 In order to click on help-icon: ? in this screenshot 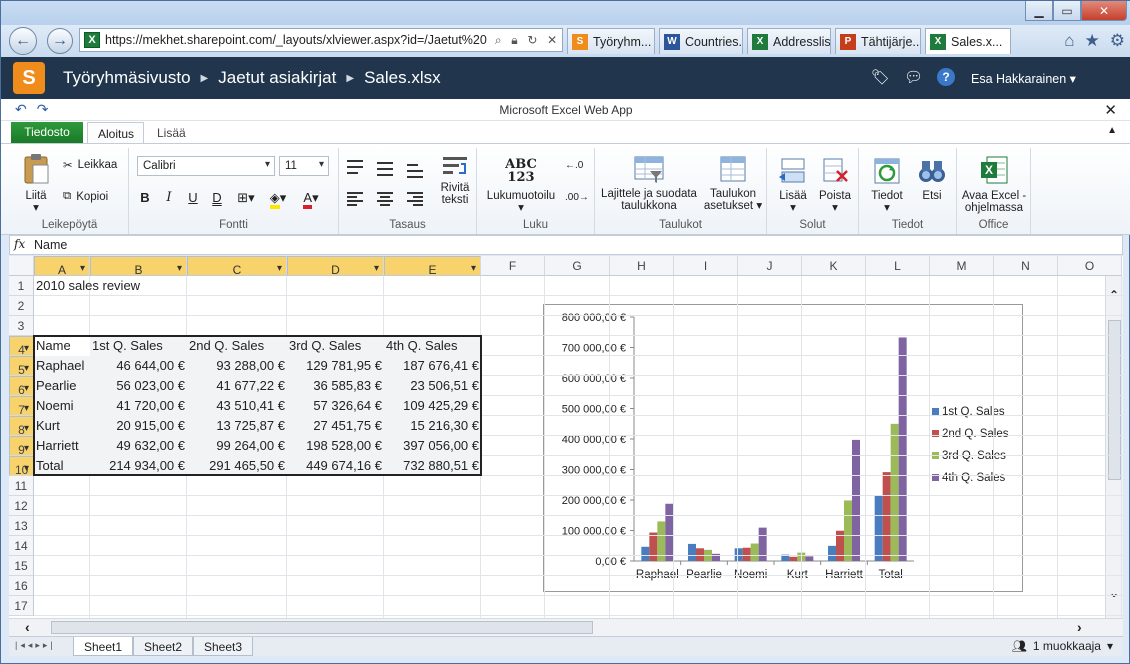, I will do `click(946, 77)`.